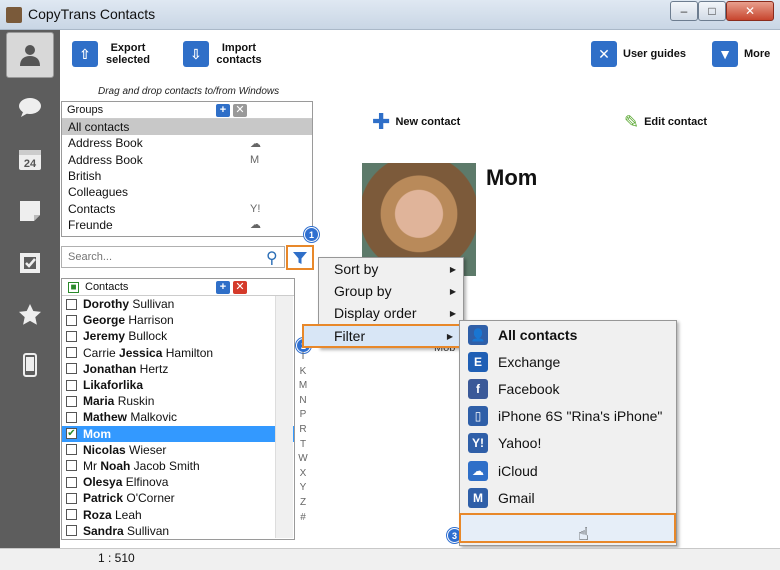 The image size is (780, 570). I want to click on contact-row: Sandra Sullivan, so click(178, 531).